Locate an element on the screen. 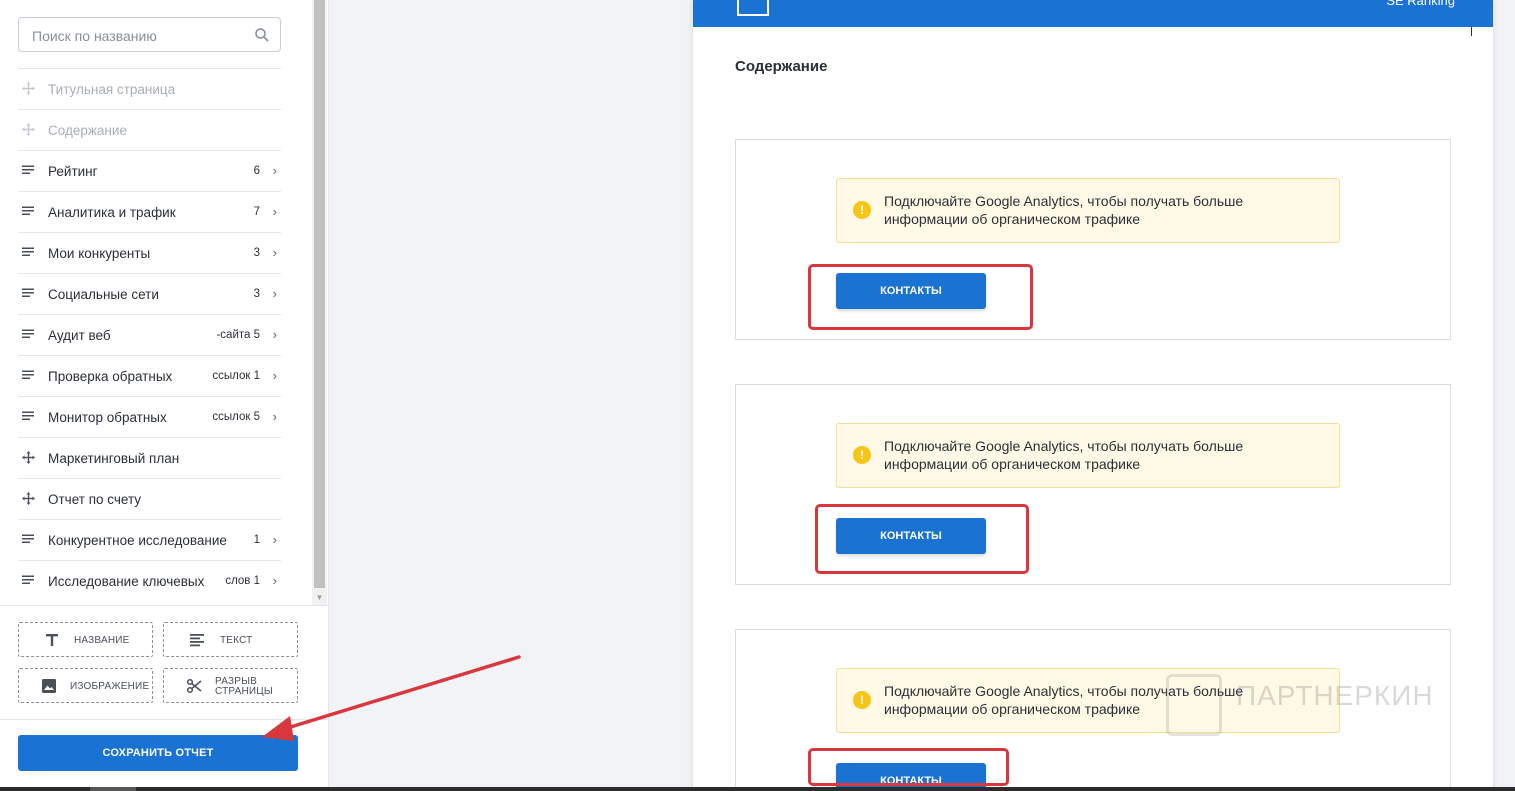 The height and width of the screenshot is (791, 1515). scroll-down-arrow-icon: ▼ is located at coordinates (319, 597).